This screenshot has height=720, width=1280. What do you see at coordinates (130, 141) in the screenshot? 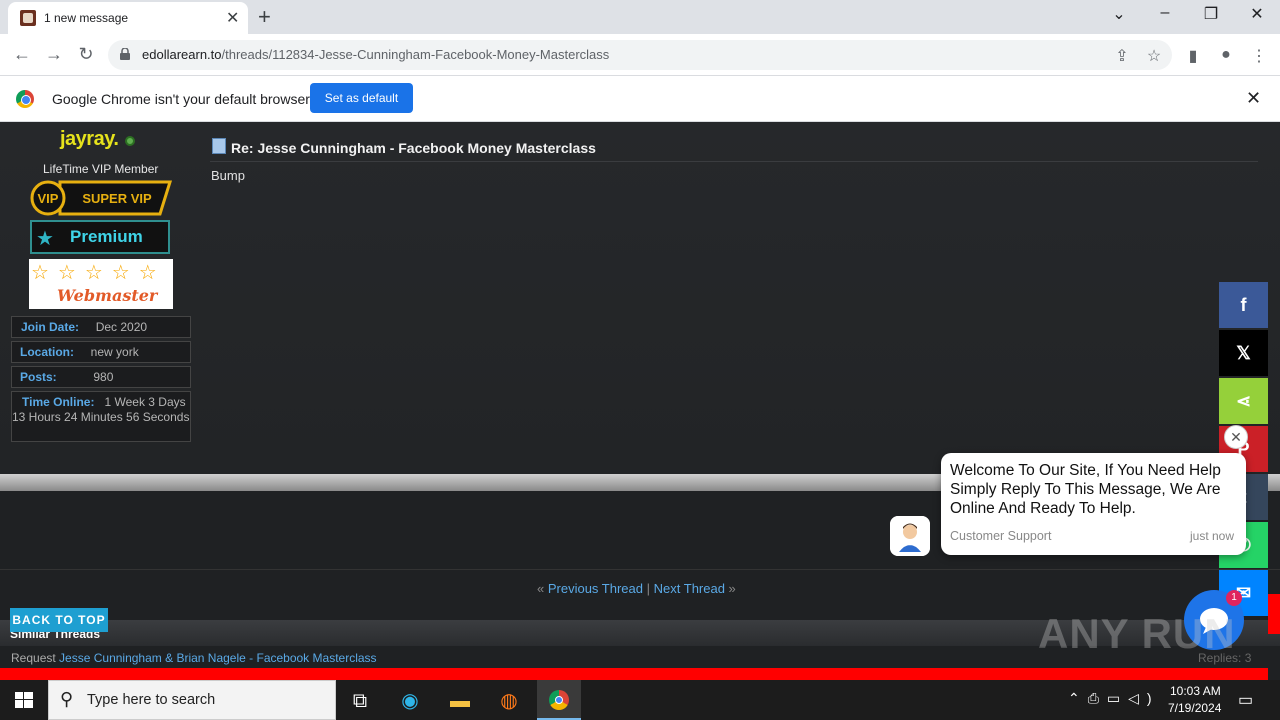
I see `online-status-icon` at bounding box center [130, 141].